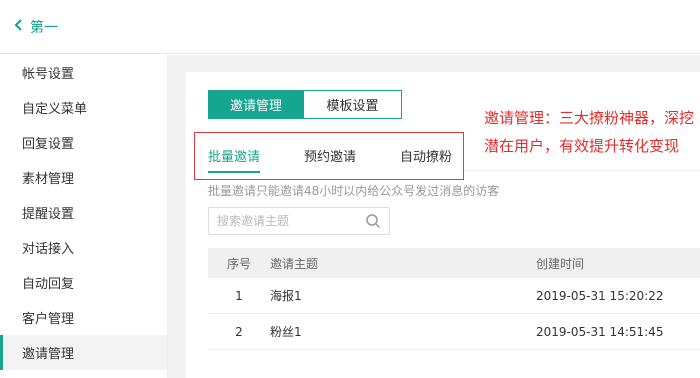 The height and width of the screenshot is (378, 700). Describe the element at coordinates (373, 221) in the screenshot. I see `search-icon` at that location.